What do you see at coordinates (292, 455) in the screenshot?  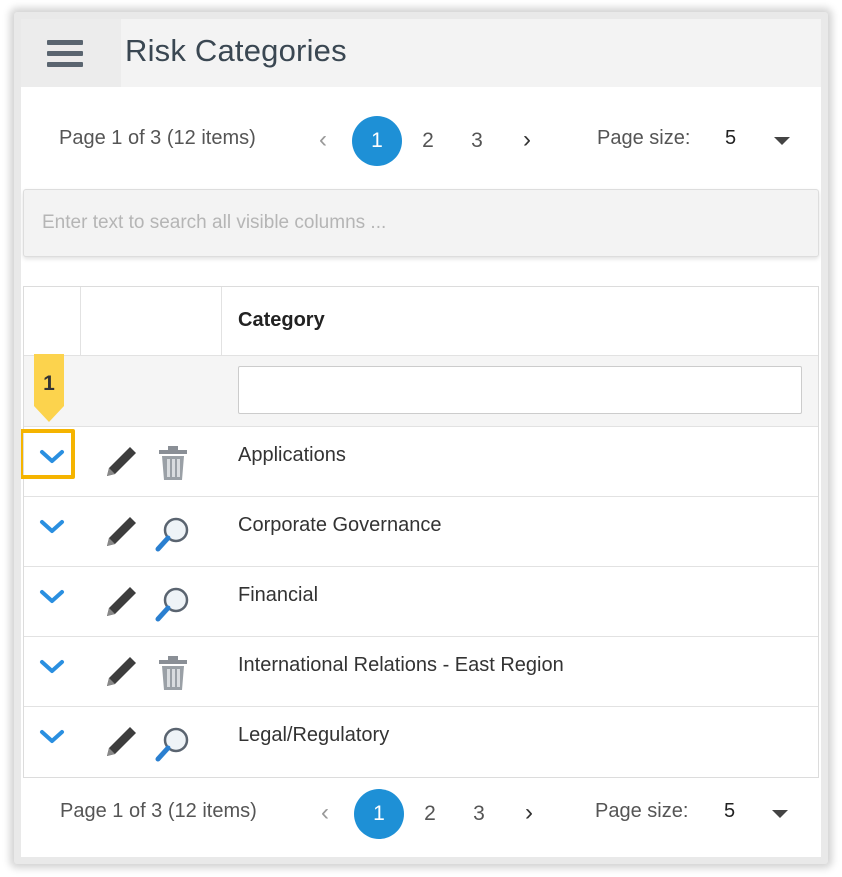 I see `category-cell: Applications` at bounding box center [292, 455].